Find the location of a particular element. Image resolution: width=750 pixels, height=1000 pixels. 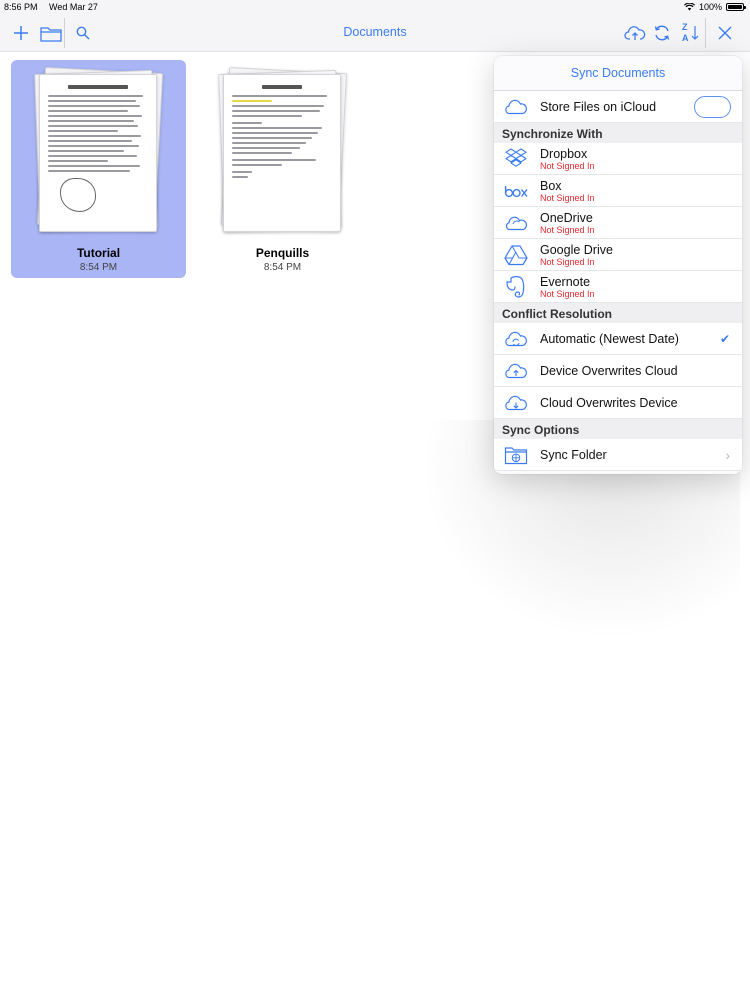

document-name: Tutorial is located at coordinates (98, 253).